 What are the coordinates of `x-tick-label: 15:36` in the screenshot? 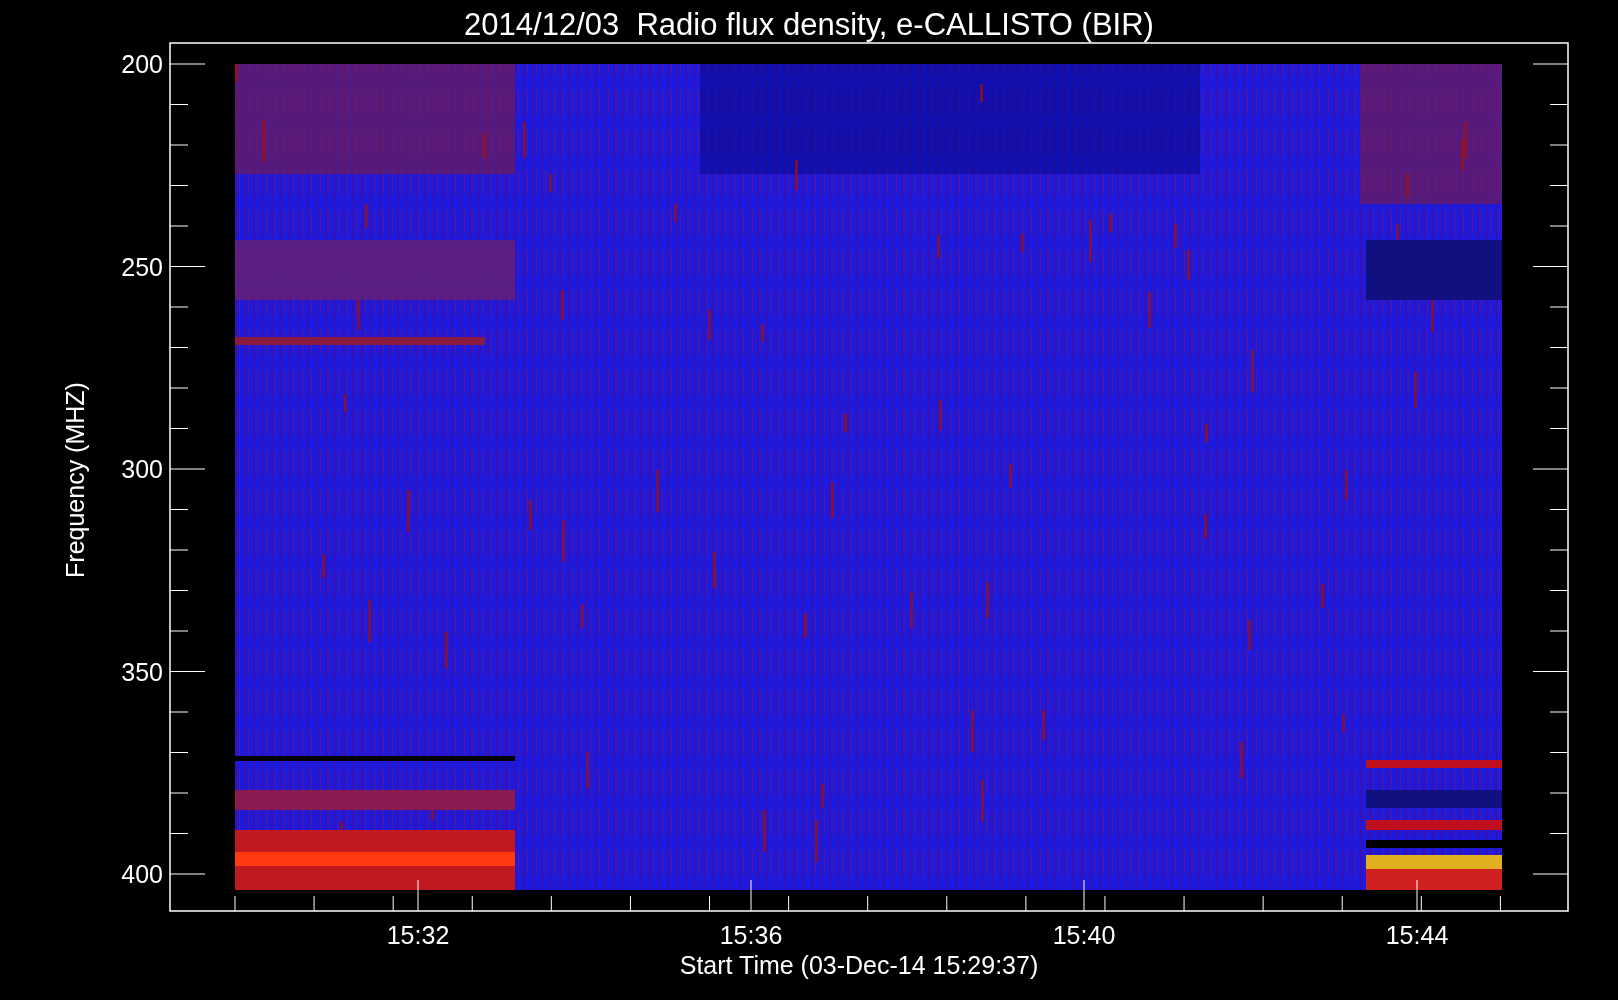 It's located at (751, 935).